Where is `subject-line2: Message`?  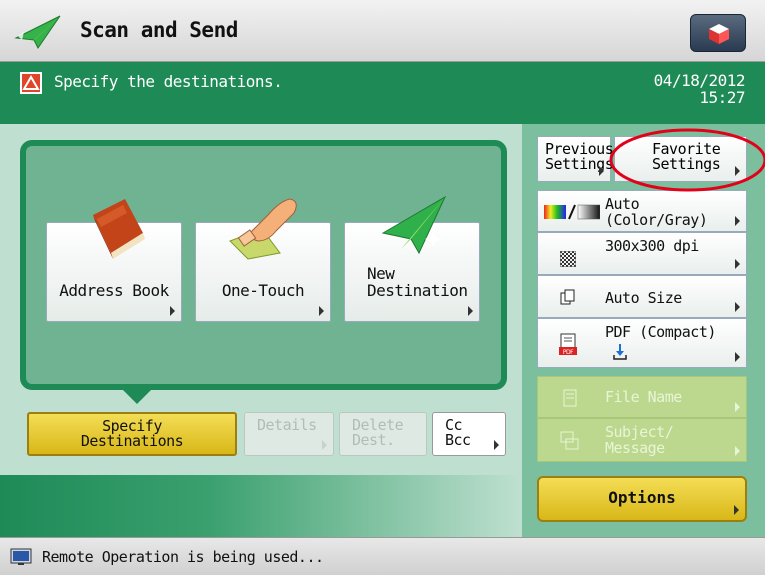 subject-line2: Message is located at coordinates (635, 448).